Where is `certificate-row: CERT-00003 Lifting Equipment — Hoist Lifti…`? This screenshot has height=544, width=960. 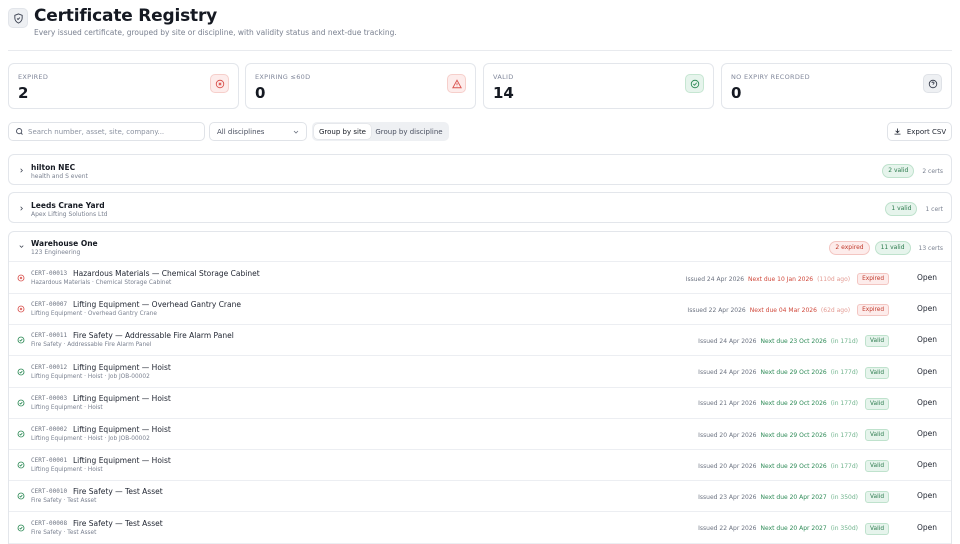
certificate-row: CERT-00003 Lifting Equipment — Hoist Lifti… is located at coordinates (480, 403).